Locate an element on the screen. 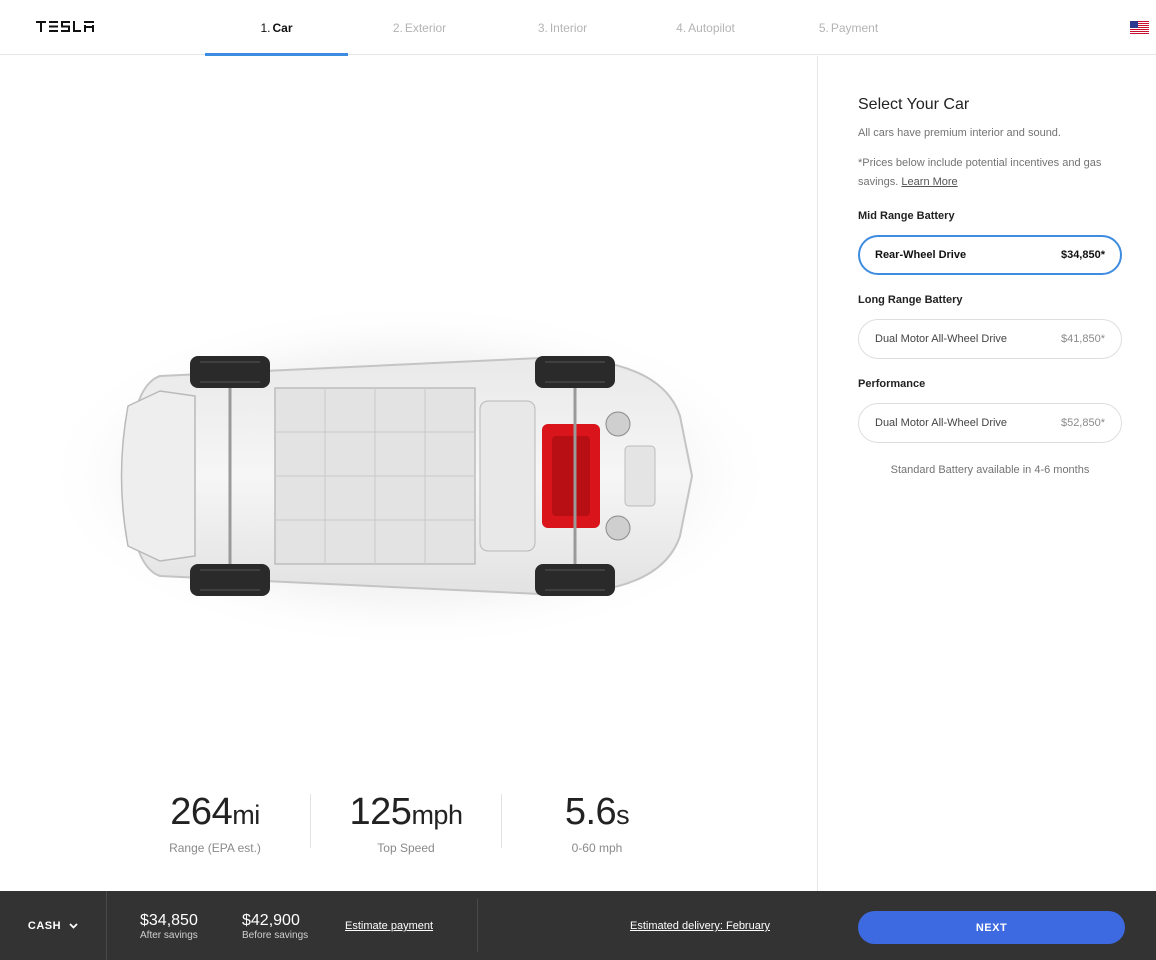 This screenshot has width=1156, height=960. step-label: Interior is located at coordinates (568, 27).